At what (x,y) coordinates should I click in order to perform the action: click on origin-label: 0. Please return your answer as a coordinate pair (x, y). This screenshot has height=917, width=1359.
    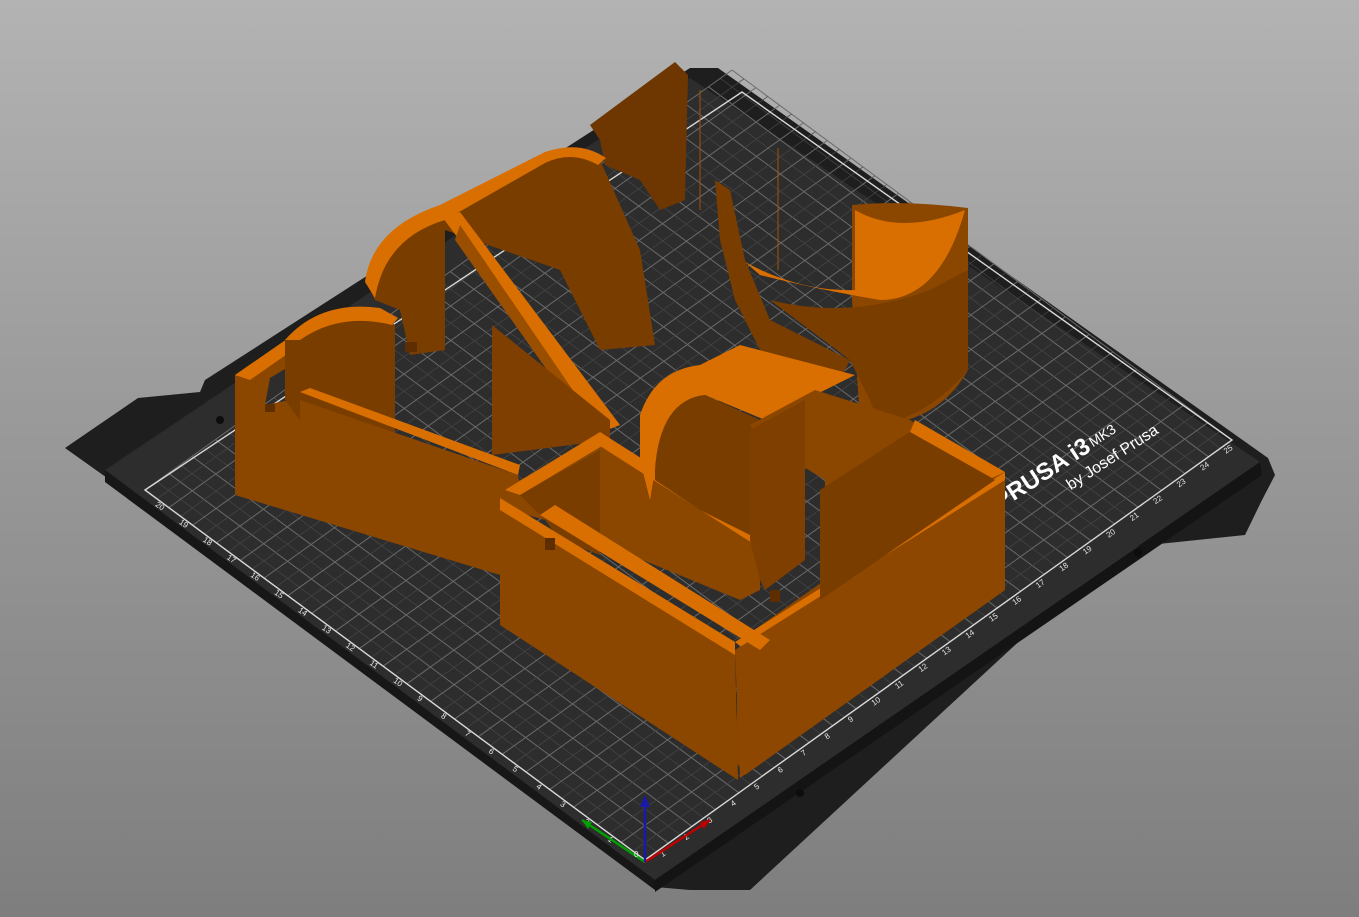
    Looking at the image, I should click on (636, 854).